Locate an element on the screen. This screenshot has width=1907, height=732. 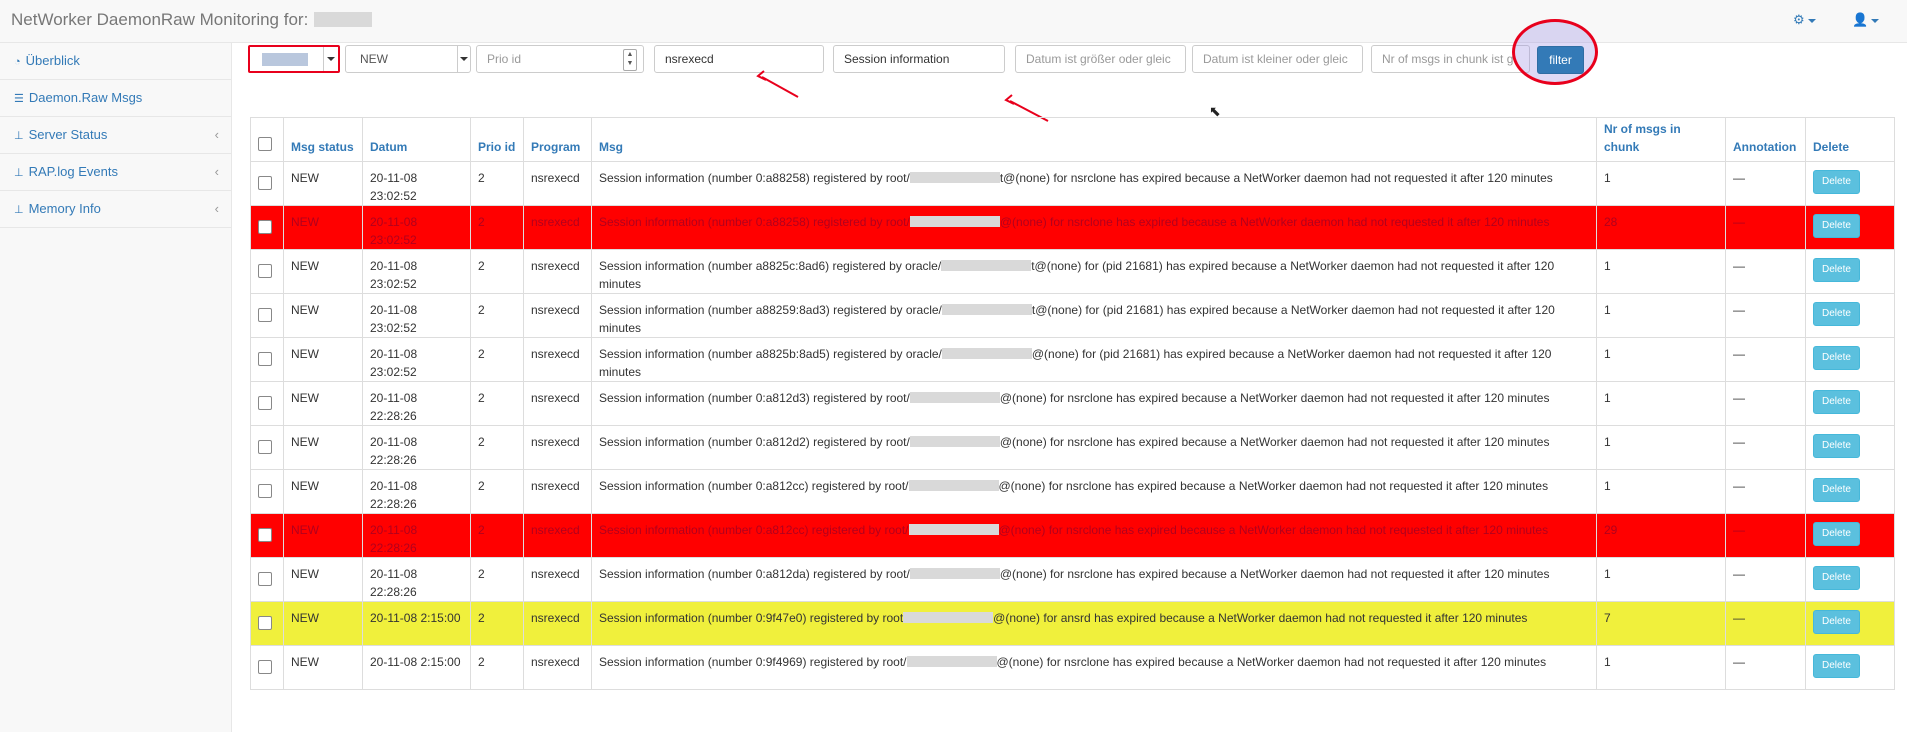
col-header-prio: Prio id is located at coordinates (497, 139).